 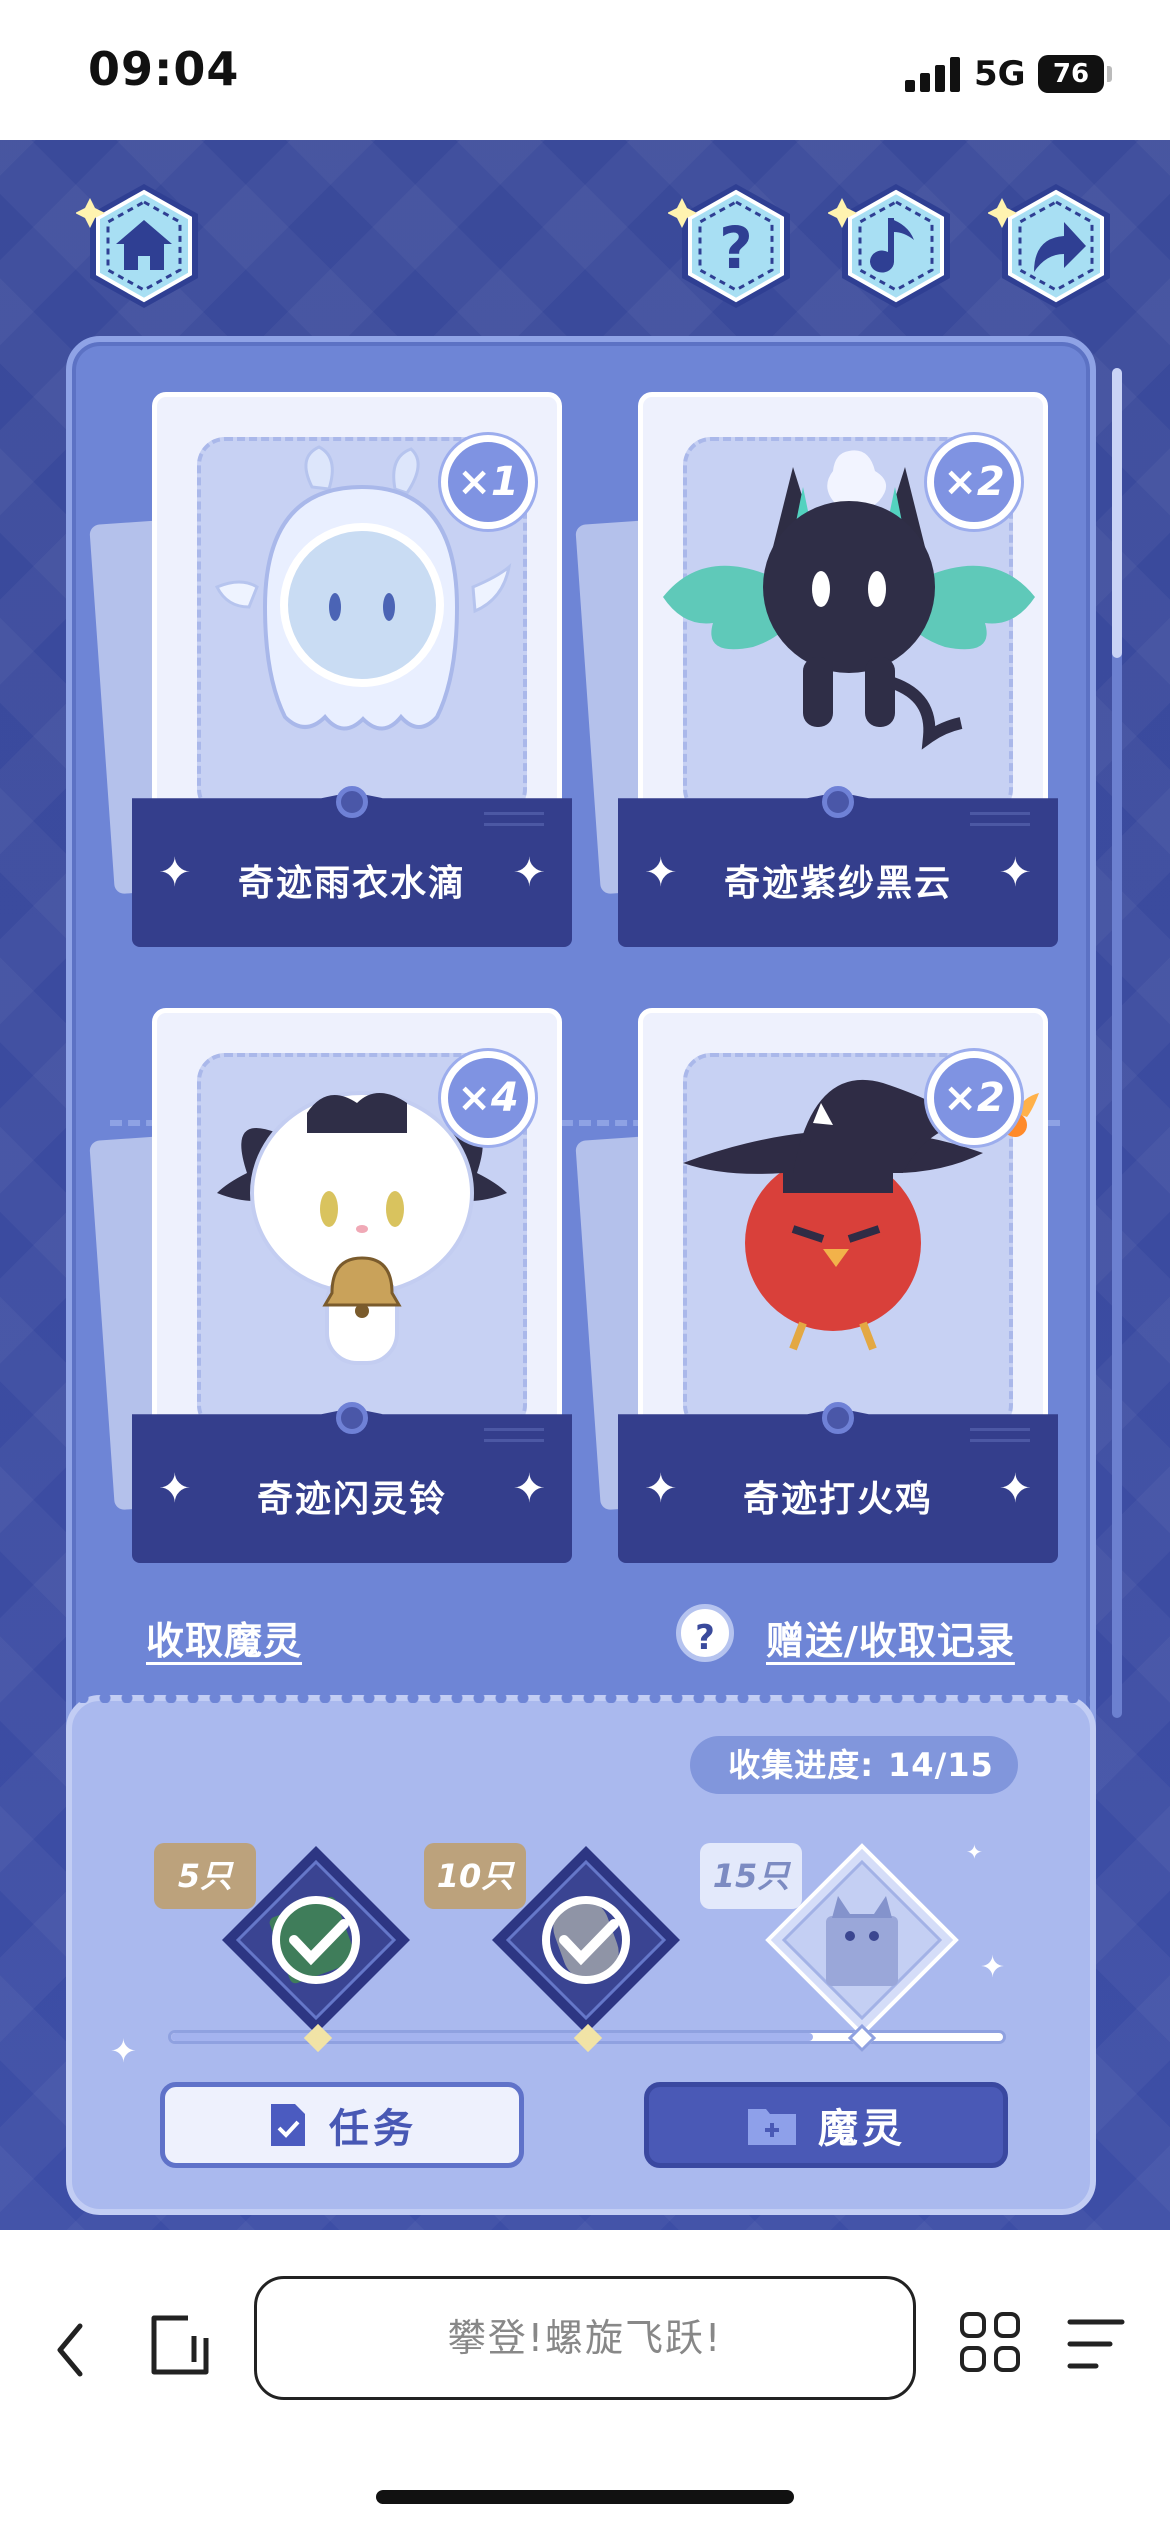 What do you see at coordinates (224, 1637) in the screenshot?
I see `collect-spirit-link: 收取魔灵` at bounding box center [224, 1637].